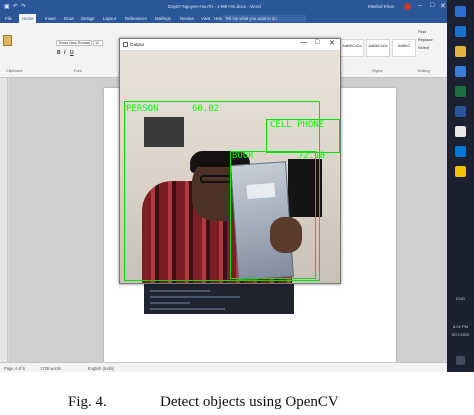 Image resolution: width=474 pixels, height=415 pixels. Describe the element at coordinates (28, 18) in the screenshot. I see `tab-home: Home` at that location.